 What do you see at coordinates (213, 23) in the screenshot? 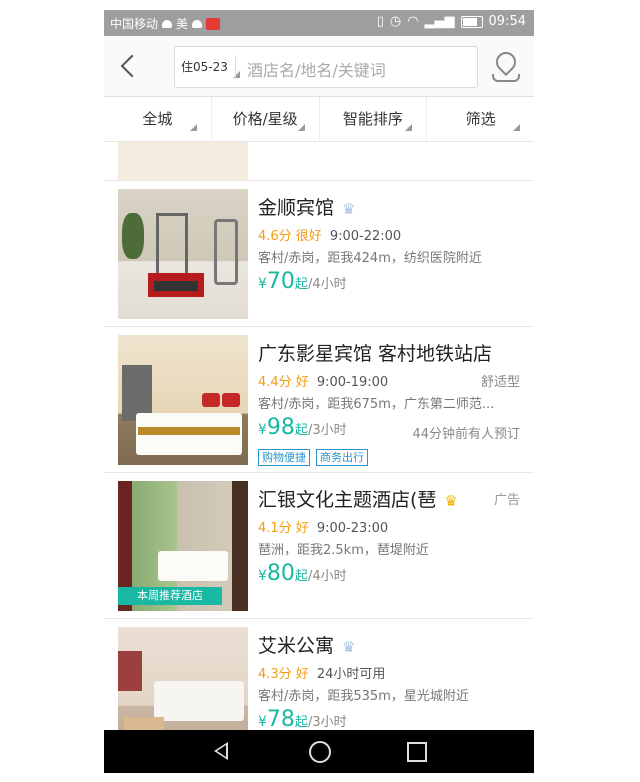
I see `app-notification-icon` at bounding box center [213, 23].